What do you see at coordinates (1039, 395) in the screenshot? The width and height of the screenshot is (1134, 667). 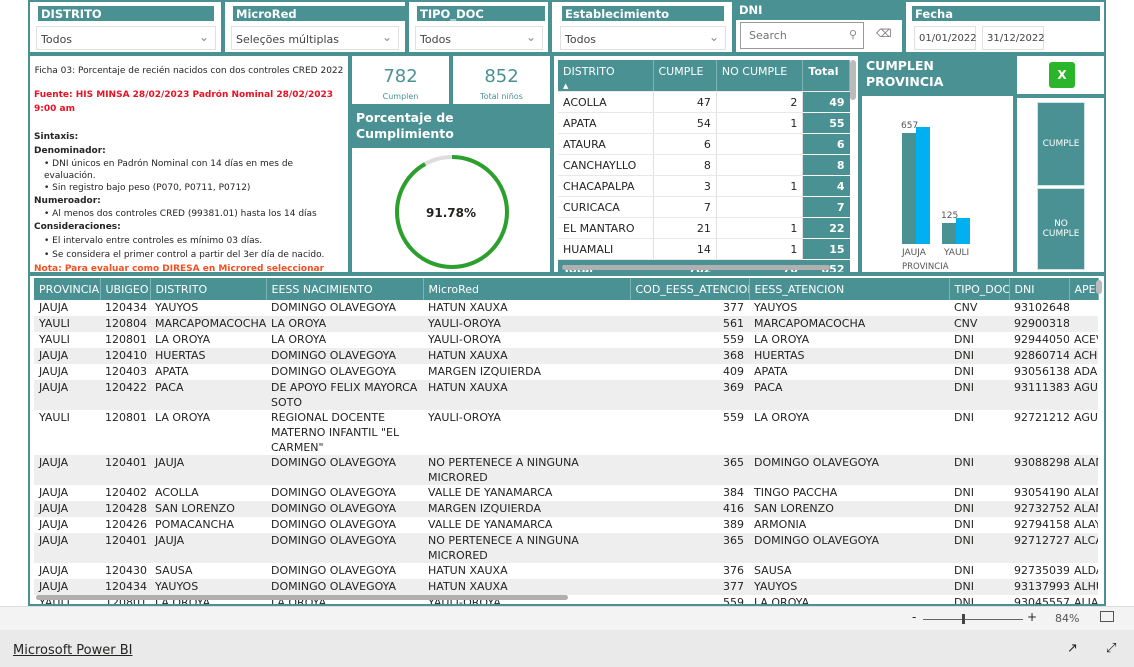 I see `table-cell: 93111383` at bounding box center [1039, 395].